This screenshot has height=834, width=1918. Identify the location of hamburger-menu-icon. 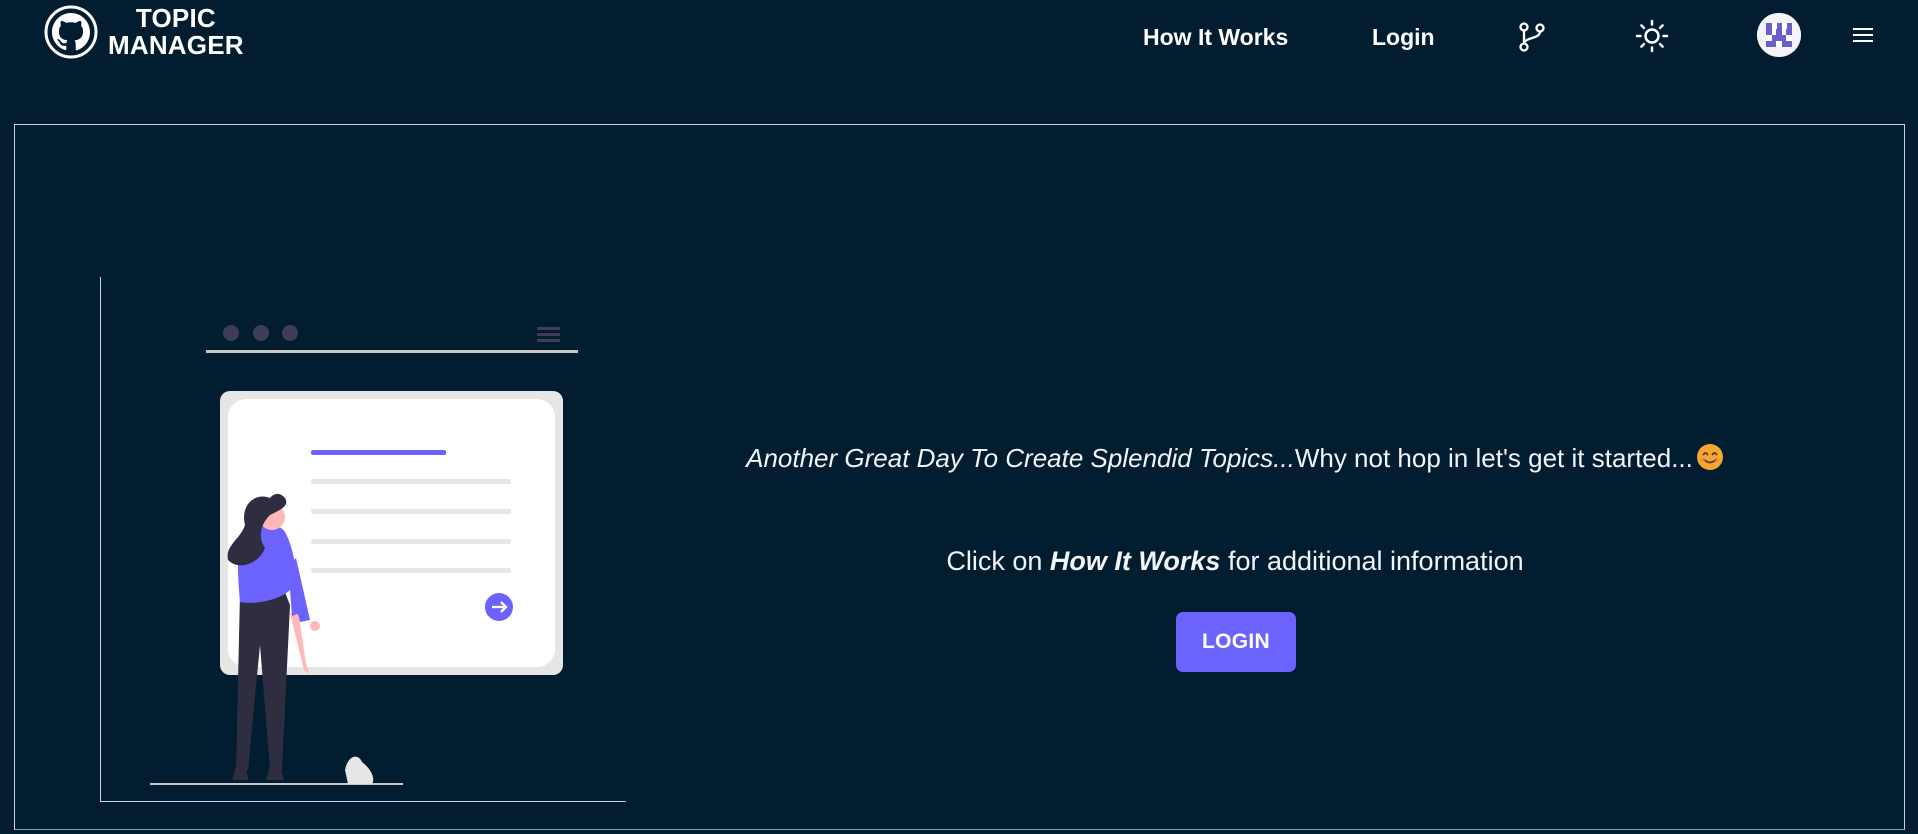
(1863, 35).